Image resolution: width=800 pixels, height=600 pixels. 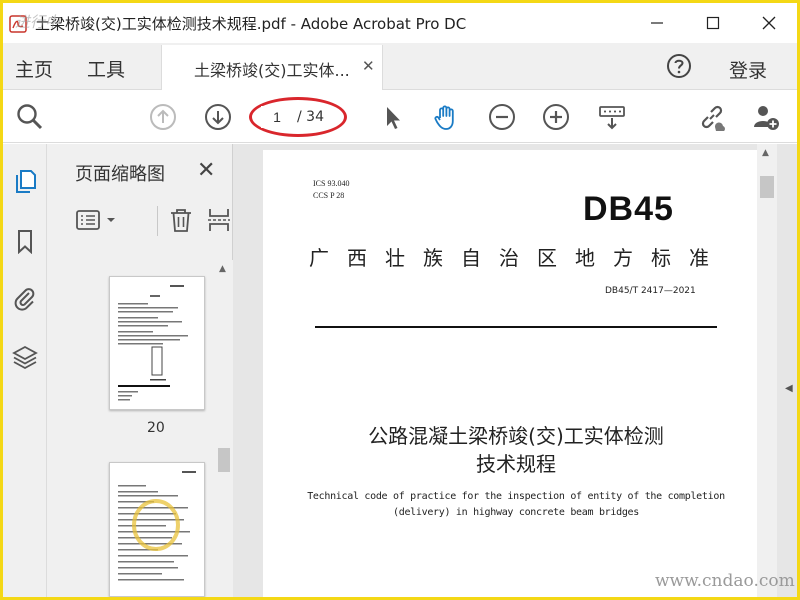 I want to click on ics-line: ICS 93.040, so click(x=331, y=183).